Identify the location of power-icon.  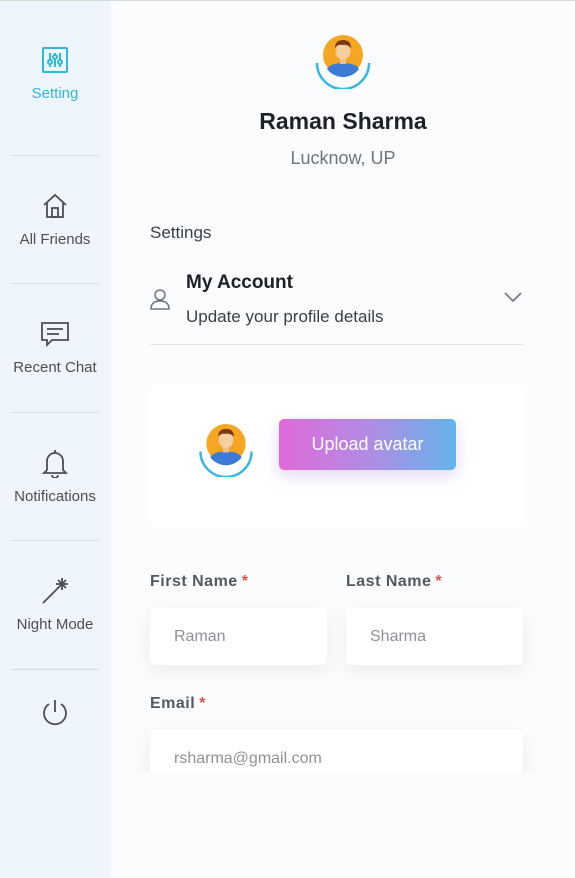
(55, 712).